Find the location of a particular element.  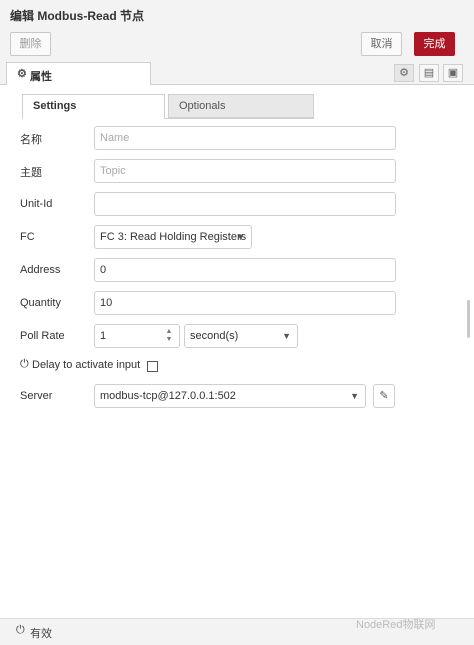

unit-id-label: Unit-Id is located at coordinates (36, 204).